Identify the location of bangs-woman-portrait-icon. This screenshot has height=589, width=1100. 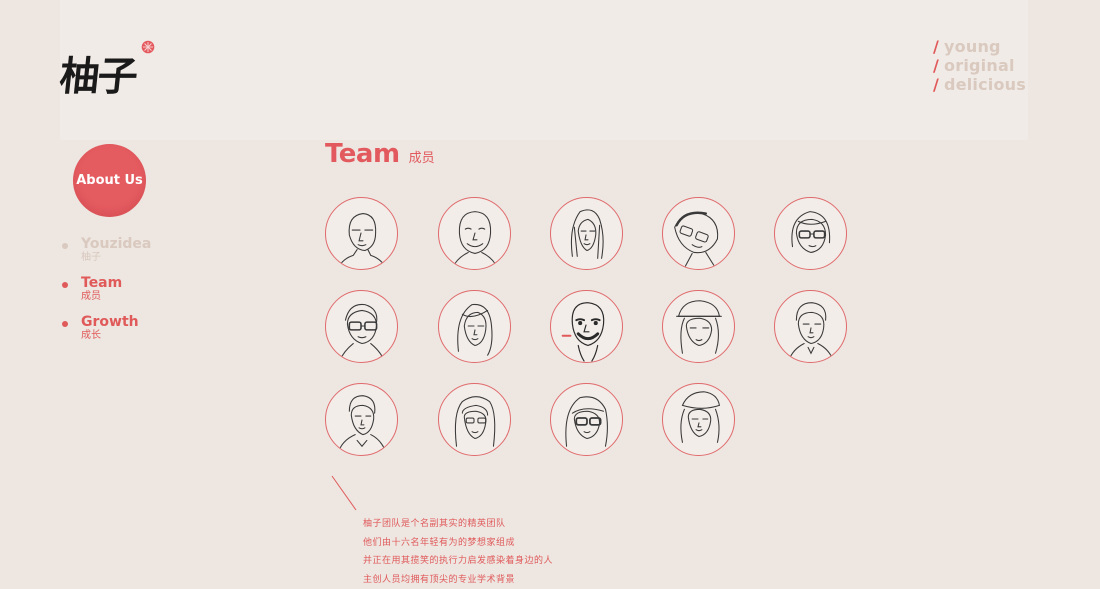
(474, 419).